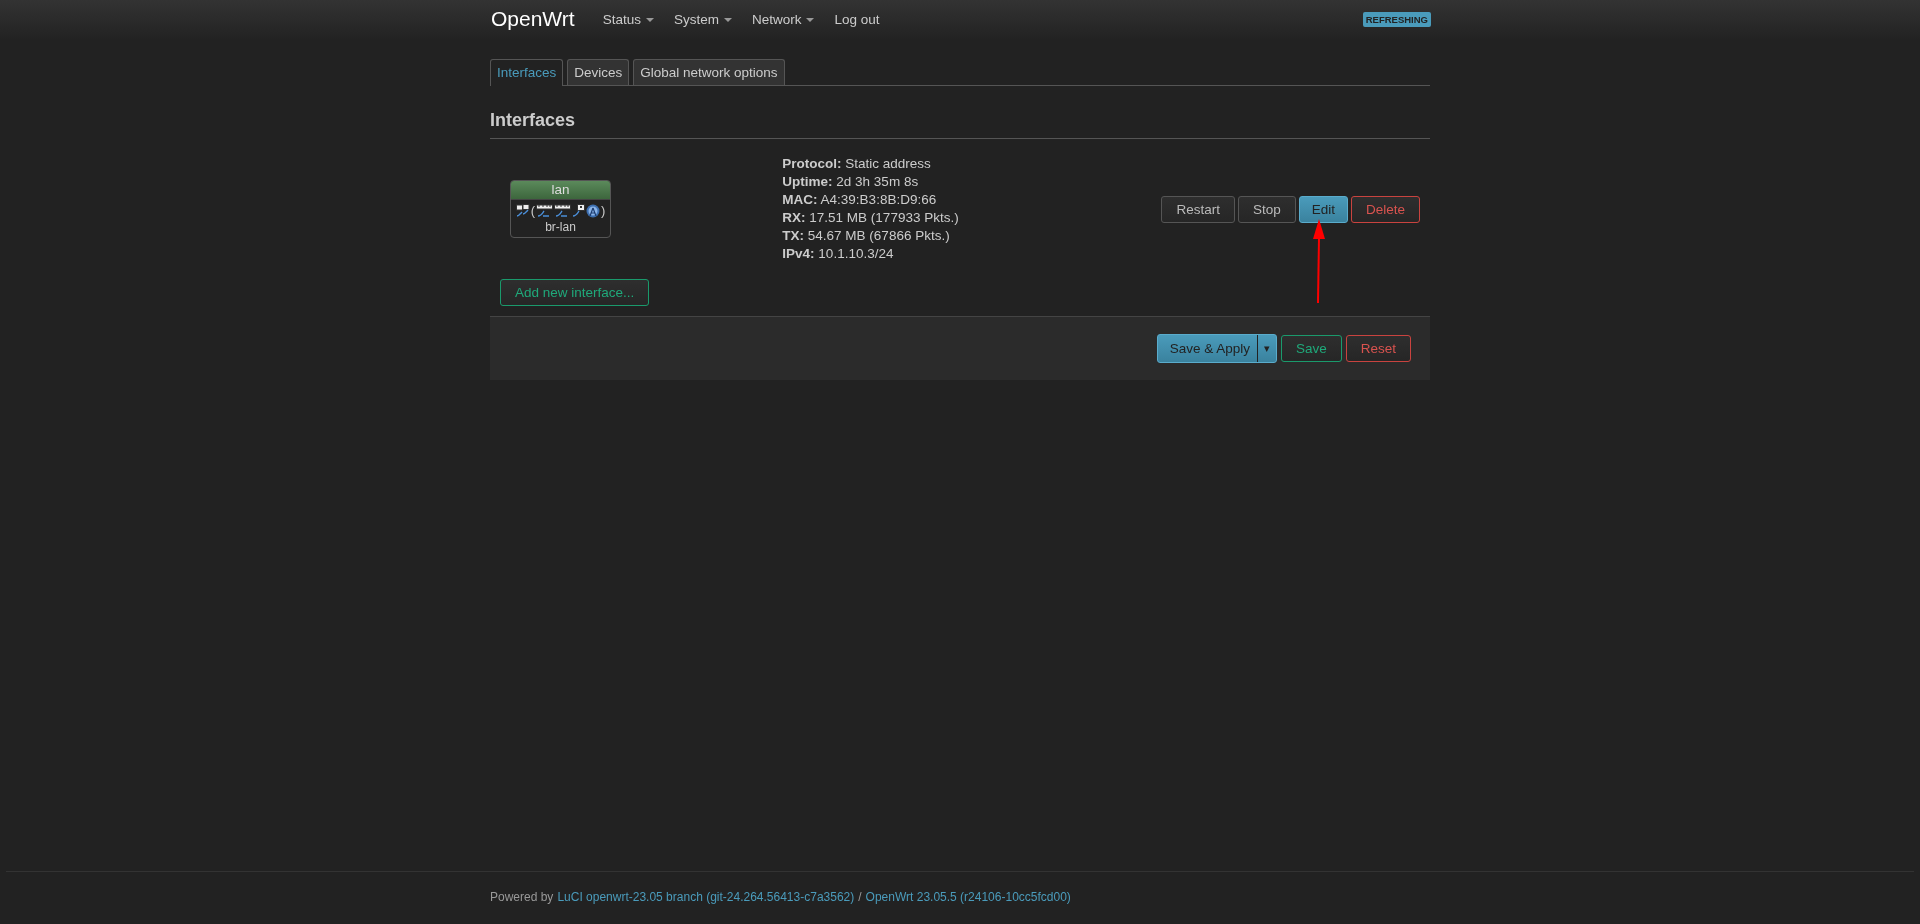  I want to click on luci-link: LuCI openwrt-23.05 branch (git-24.264.56413-c7a3562), so click(706, 897).